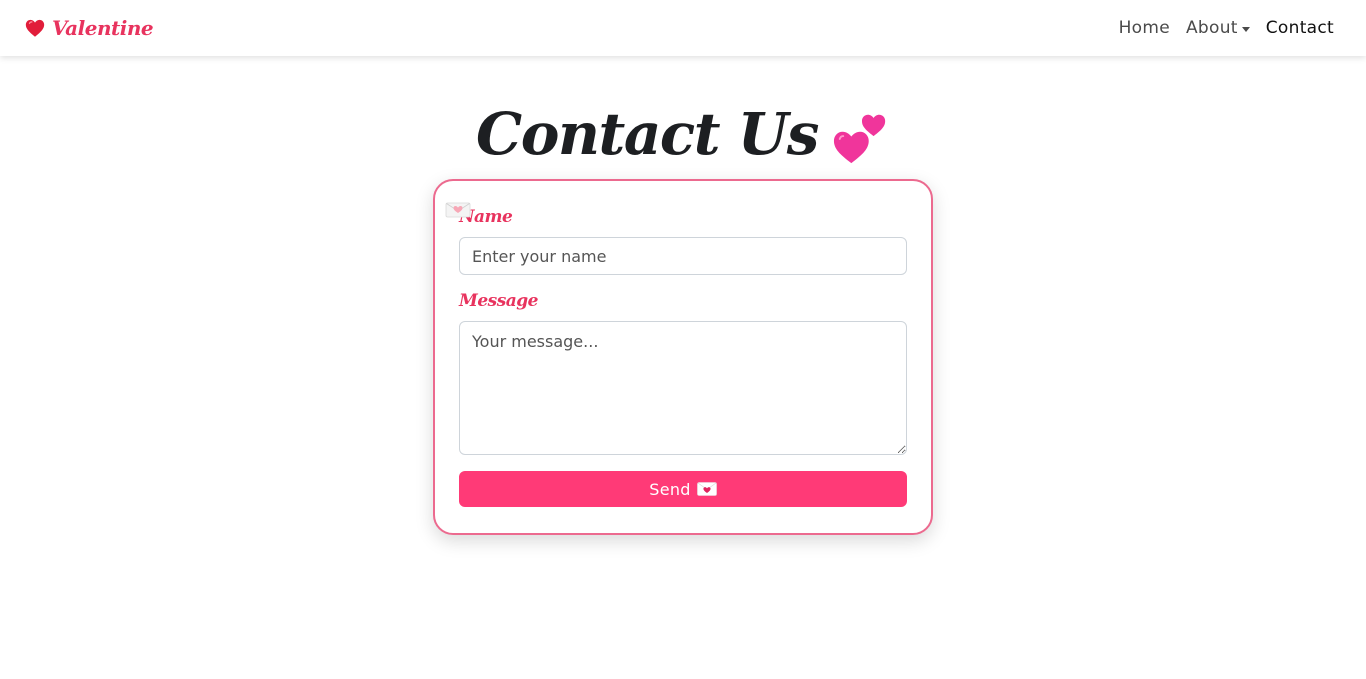 Image resolution: width=1366 pixels, height=679 pixels. Describe the element at coordinates (35, 28) in the screenshot. I see `red-heart-icon` at that location.